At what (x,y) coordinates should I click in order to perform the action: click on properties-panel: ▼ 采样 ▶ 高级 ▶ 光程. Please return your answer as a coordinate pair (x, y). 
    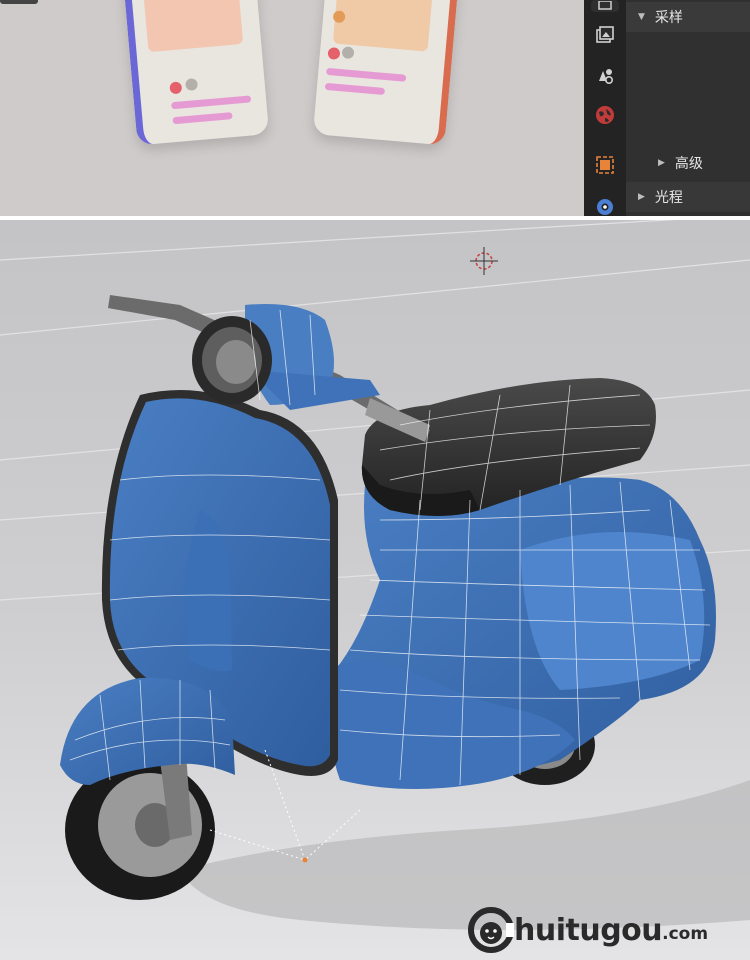
    Looking at the image, I should click on (667, 108).